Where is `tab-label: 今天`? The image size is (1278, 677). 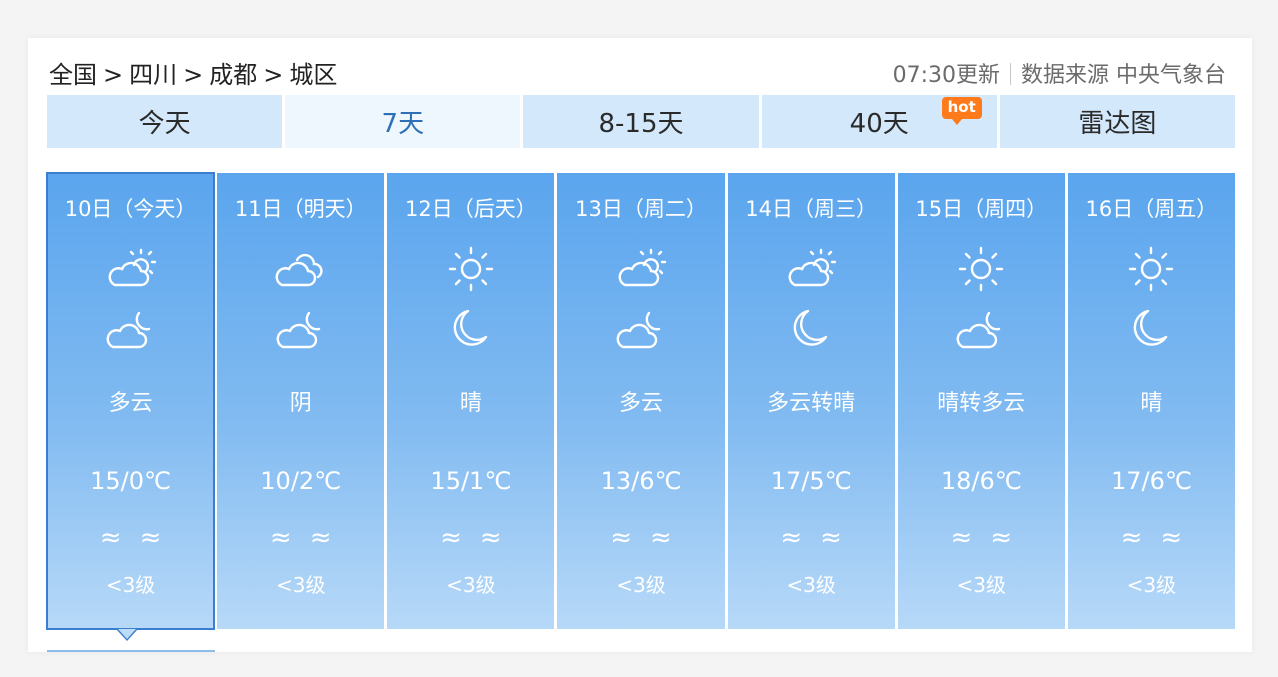 tab-label: 今天 is located at coordinates (164, 124).